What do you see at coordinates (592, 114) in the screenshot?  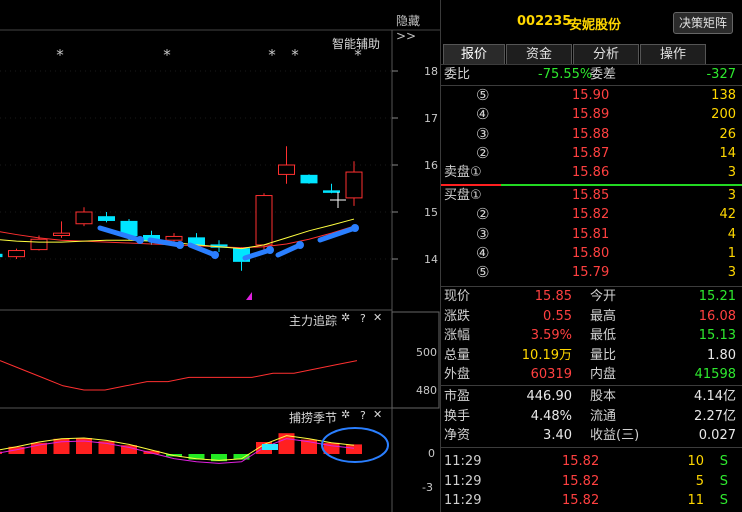 I see `ask-level-row: ④ 15.89 200` at bounding box center [592, 114].